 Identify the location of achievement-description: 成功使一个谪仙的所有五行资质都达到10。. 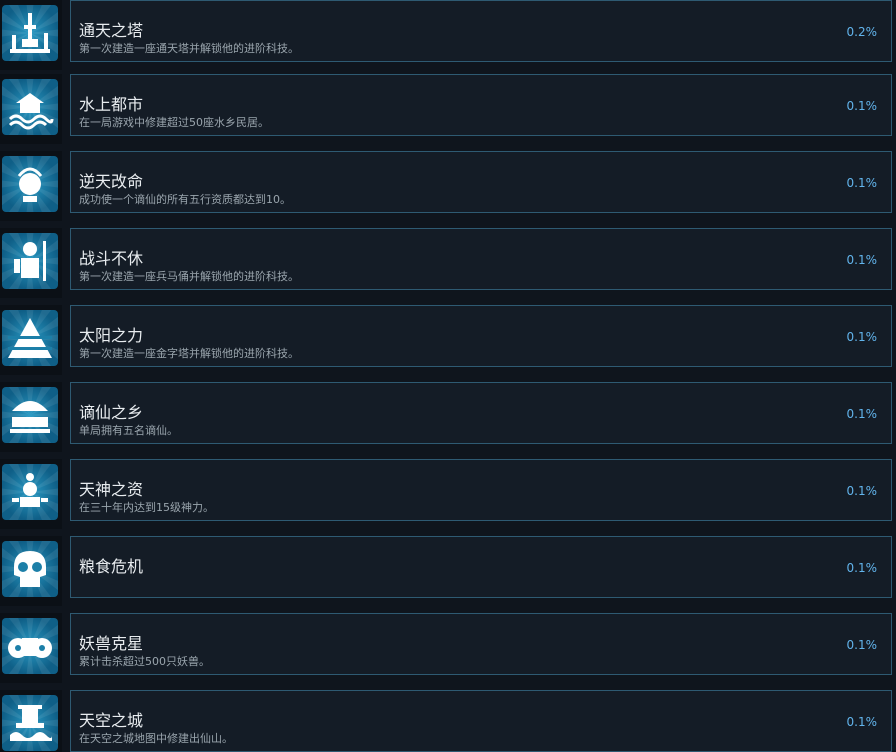
(185, 199).